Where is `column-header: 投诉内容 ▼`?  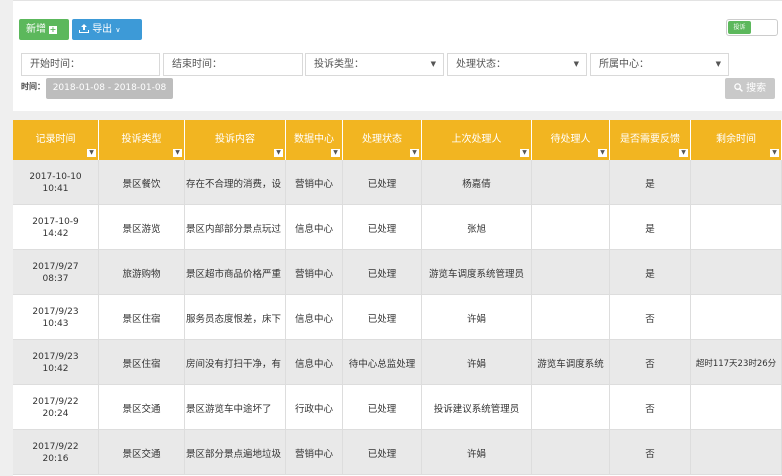 column-header: 投诉内容 ▼ is located at coordinates (235, 140).